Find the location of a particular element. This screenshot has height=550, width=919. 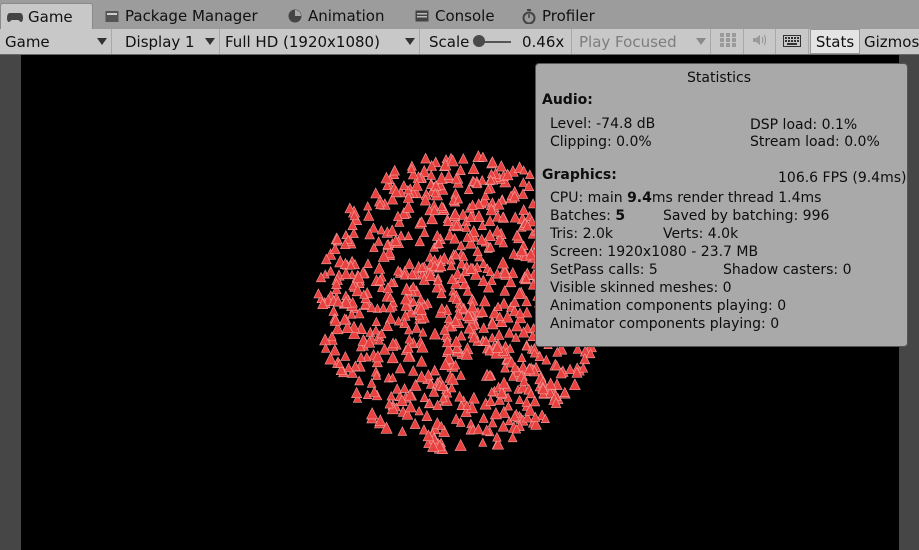

tab-profiler: Profiler is located at coordinates (565, 16).